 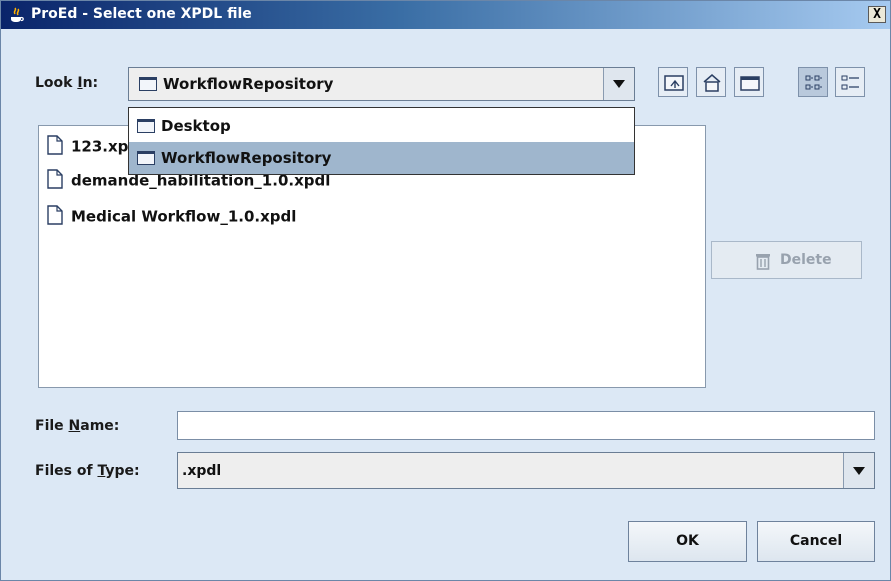 I want to click on files-of-type-label: Files of Type:, so click(x=87, y=471).